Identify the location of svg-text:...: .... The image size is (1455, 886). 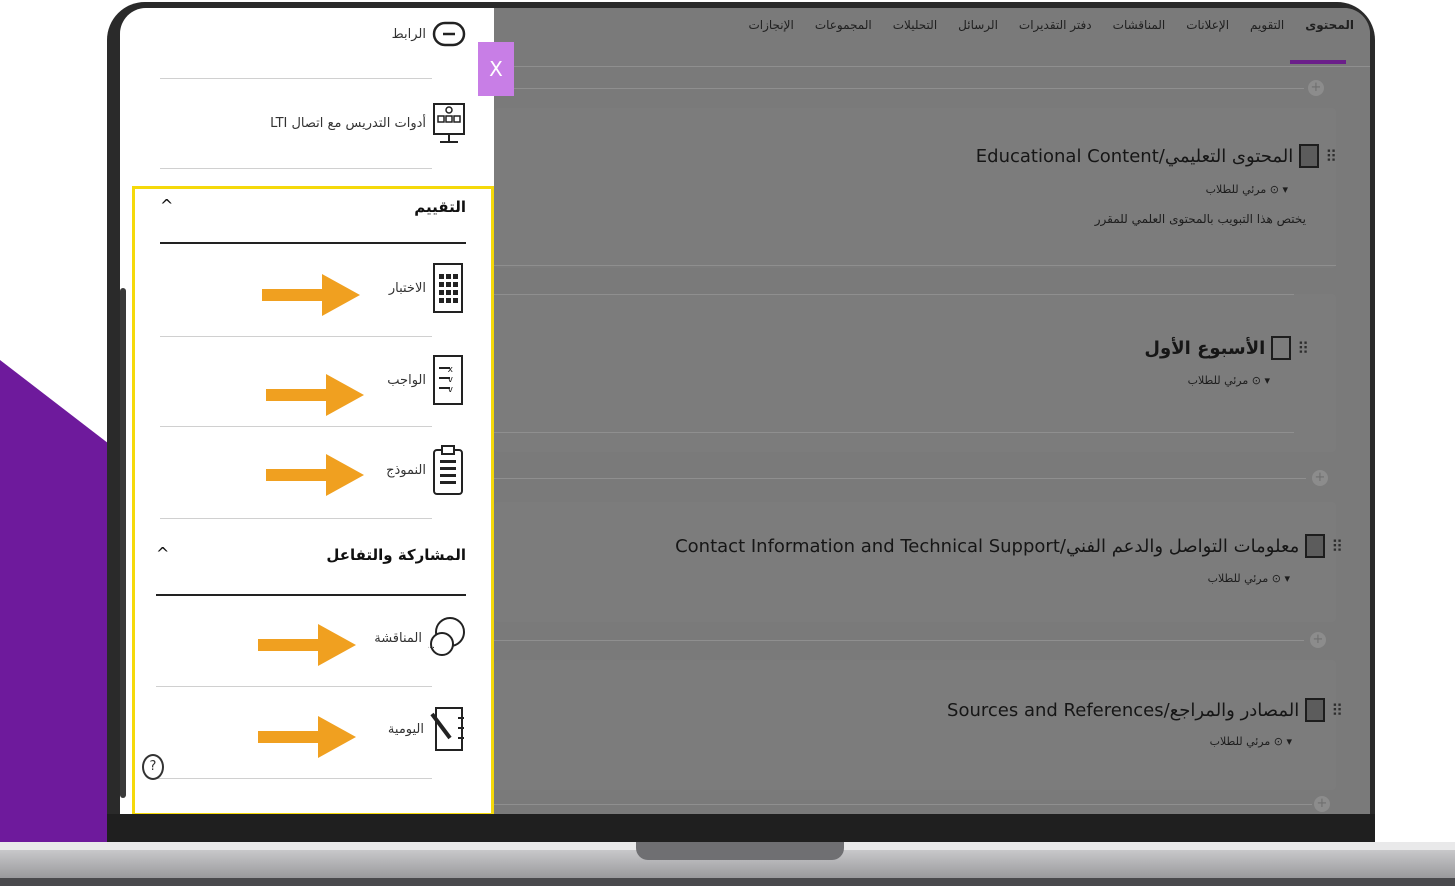
(431, 646).